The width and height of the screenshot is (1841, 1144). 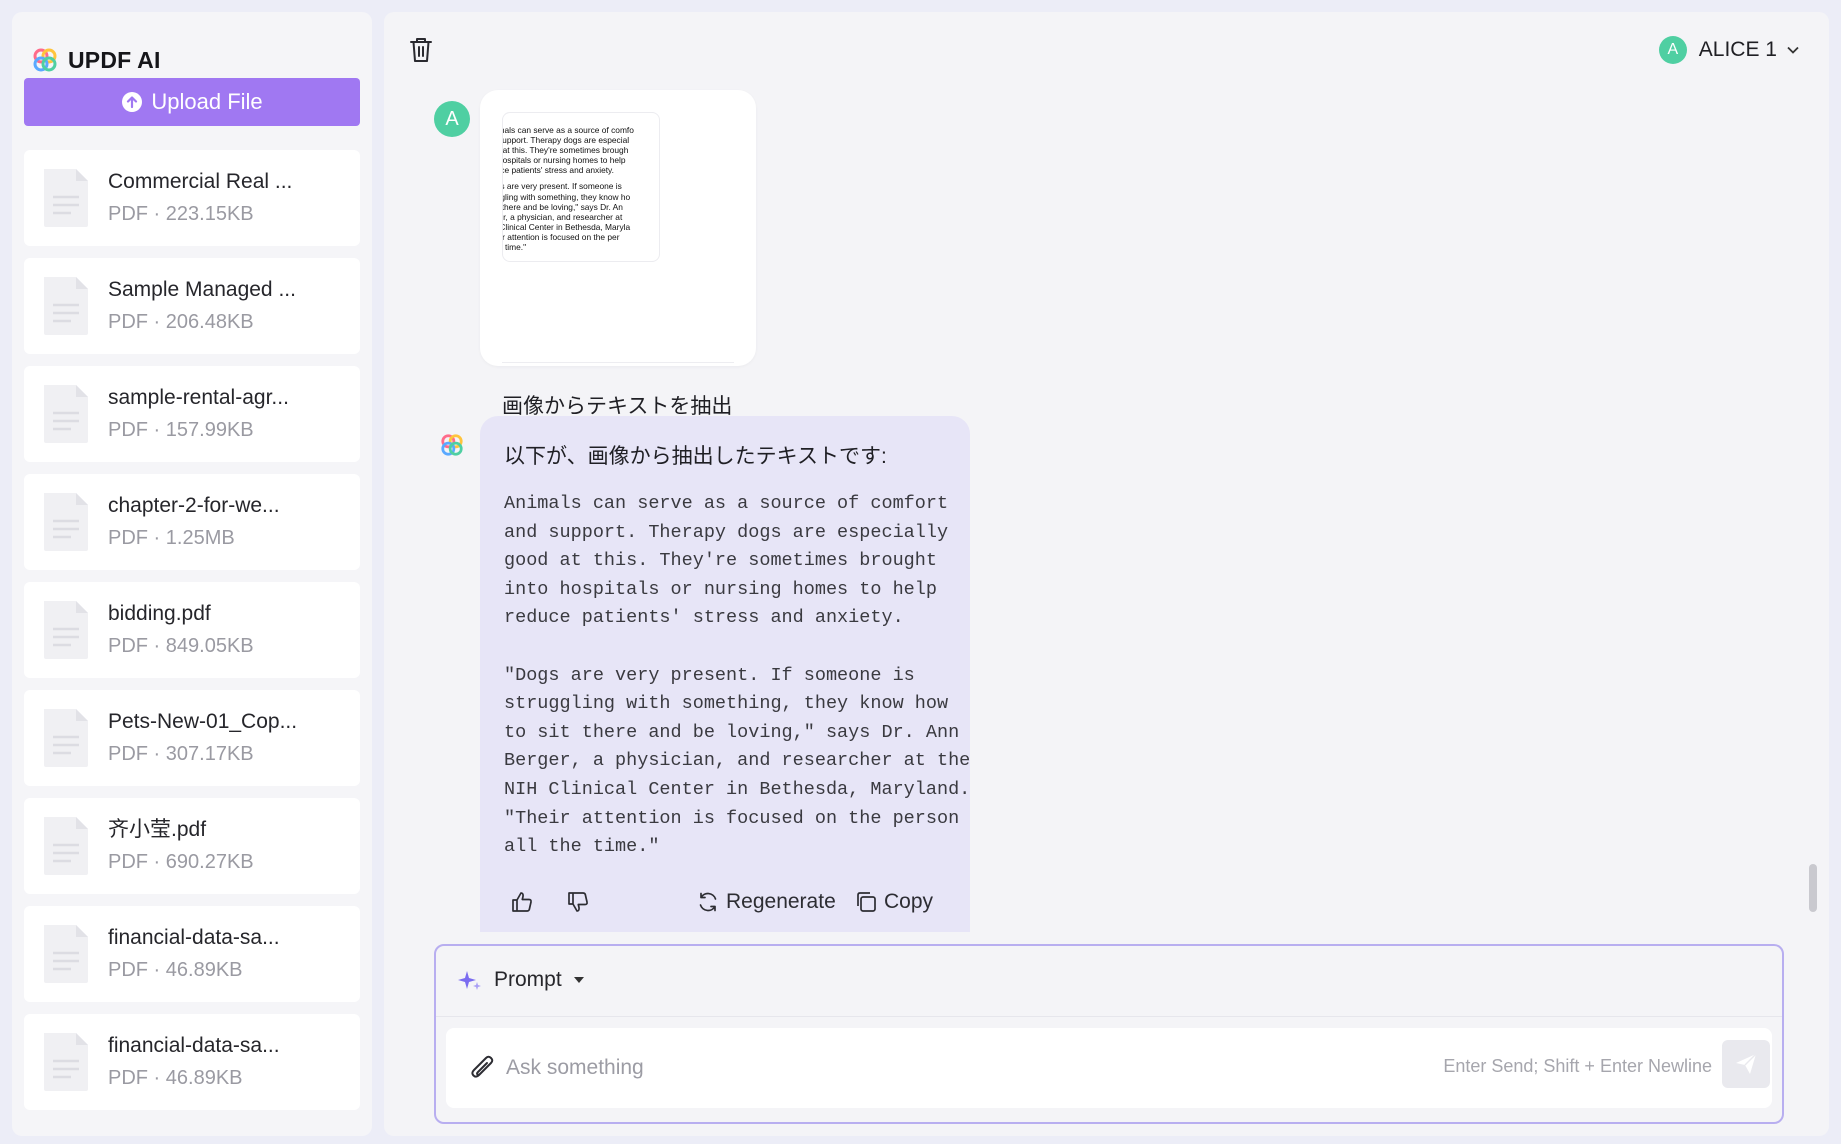 I want to click on file-meta: PDF · 157.99KB, so click(x=181, y=430).